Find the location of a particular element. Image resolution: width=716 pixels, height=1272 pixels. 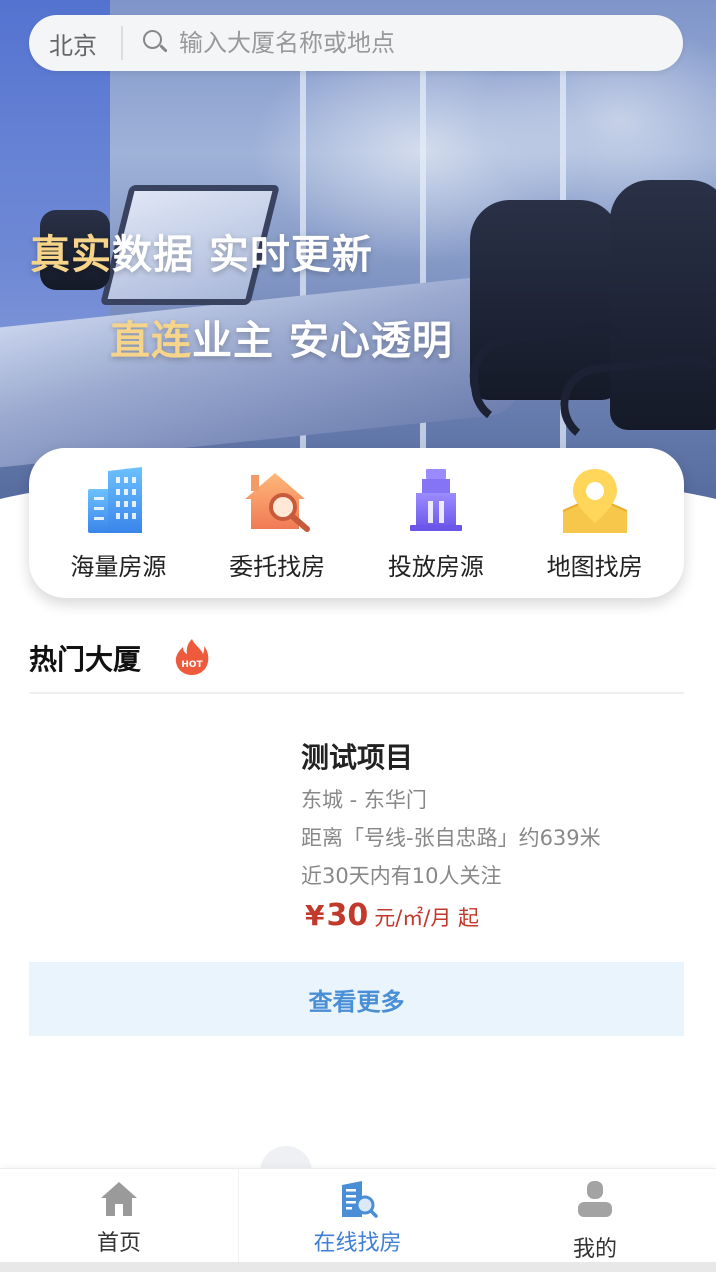

building-followers: 近30天内有10人关注 is located at coordinates (401, 876).